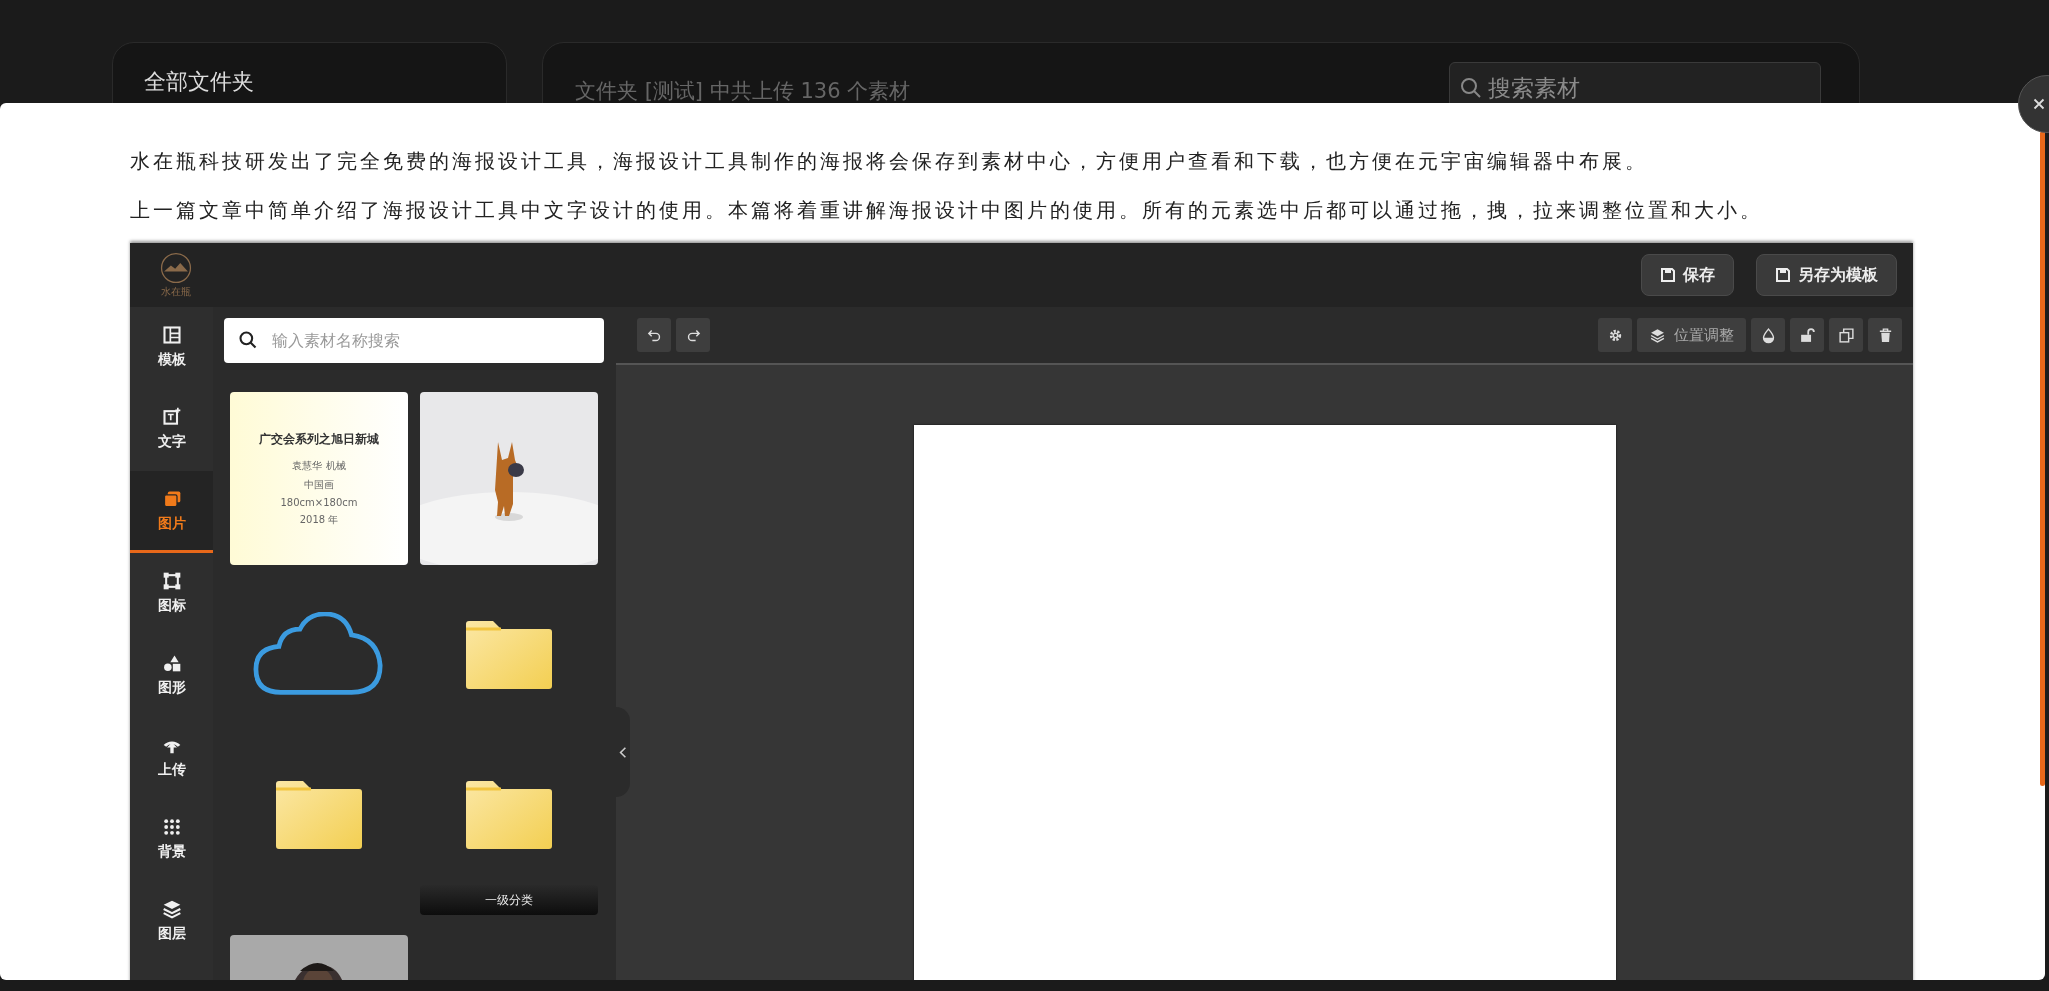 The image size is (2049, 991). Describe the element at coordinates (171, 922) in the screenshot. I see `nav-tab: 图层` at that location.